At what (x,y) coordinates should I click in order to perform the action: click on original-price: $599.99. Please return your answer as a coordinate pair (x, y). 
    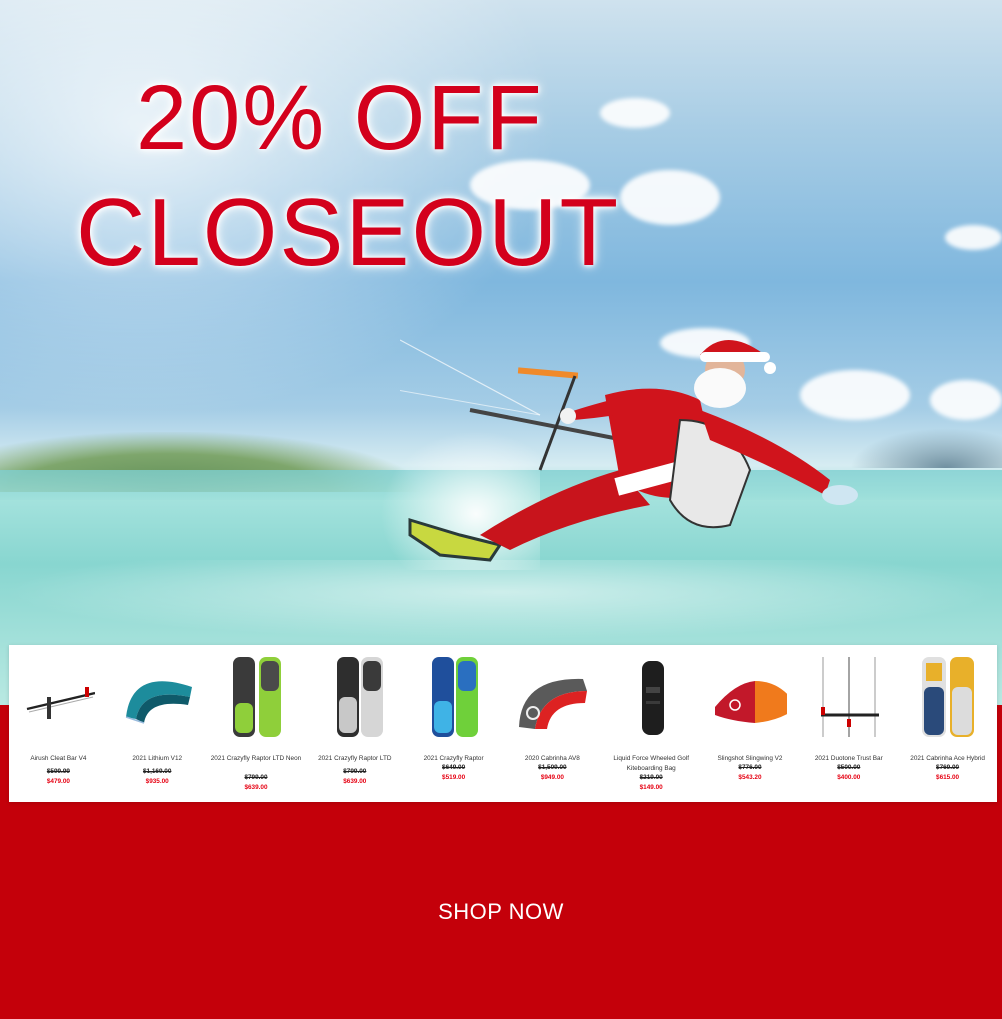
    Looking at the image, I should click on (58, 771).